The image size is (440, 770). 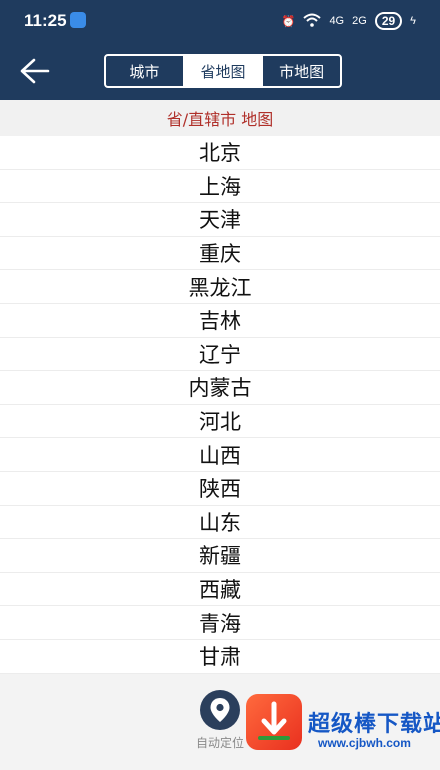 What do you see at coordinates (220, 118) in the screenshot?
I see `section-title: 省/直辖市 地图` at bounding box center [220, 118].